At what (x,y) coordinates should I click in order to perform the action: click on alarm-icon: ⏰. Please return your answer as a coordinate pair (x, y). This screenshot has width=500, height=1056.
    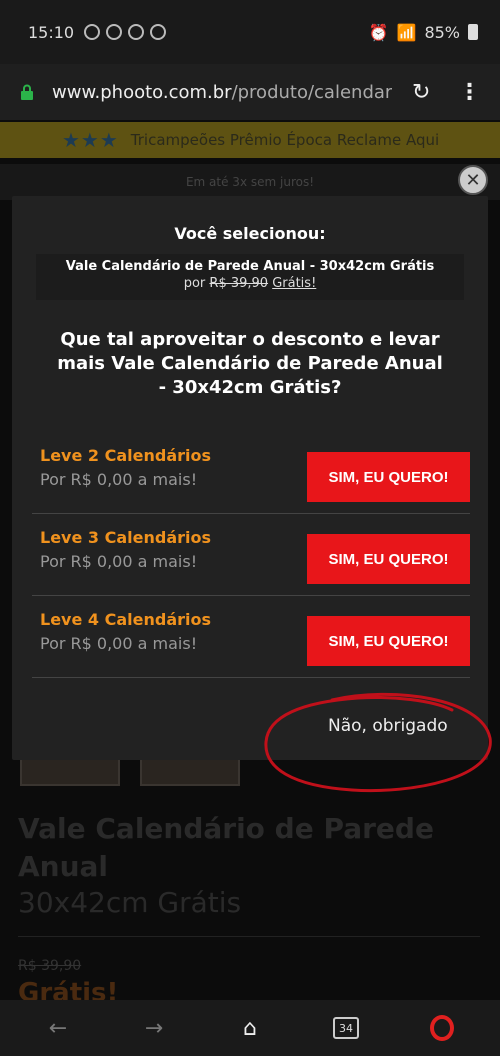
    Looking at the image, I should click on (378, 32).